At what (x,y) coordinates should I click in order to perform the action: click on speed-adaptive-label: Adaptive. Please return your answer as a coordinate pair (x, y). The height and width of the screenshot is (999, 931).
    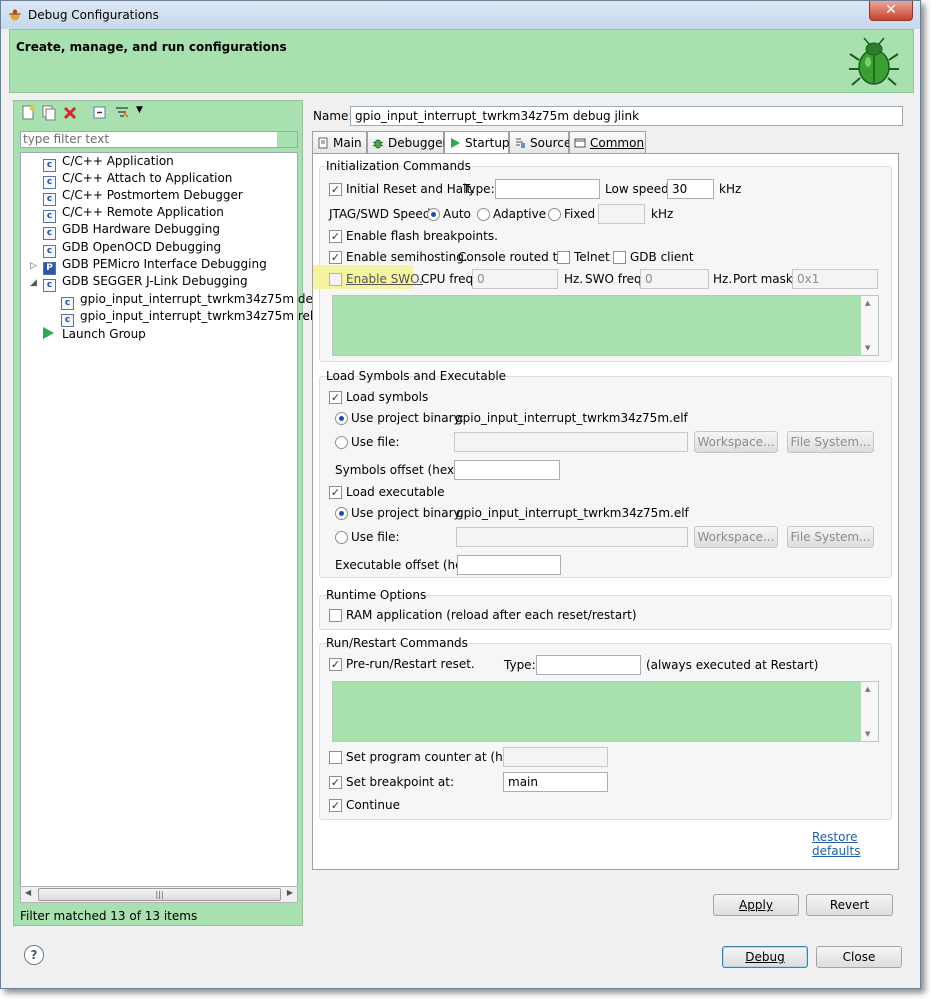
    Looking at the image, I should click on (520, 214).